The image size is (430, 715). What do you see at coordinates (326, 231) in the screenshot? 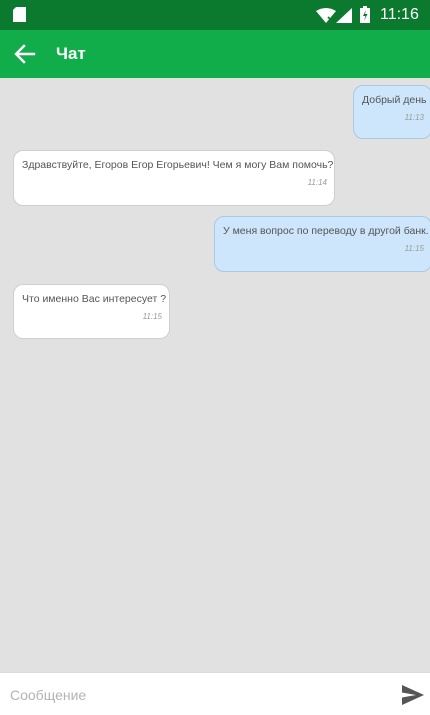
I see `message-text: У меня вопрос по переводу в другой банк.` at bounding box center [326, 231].